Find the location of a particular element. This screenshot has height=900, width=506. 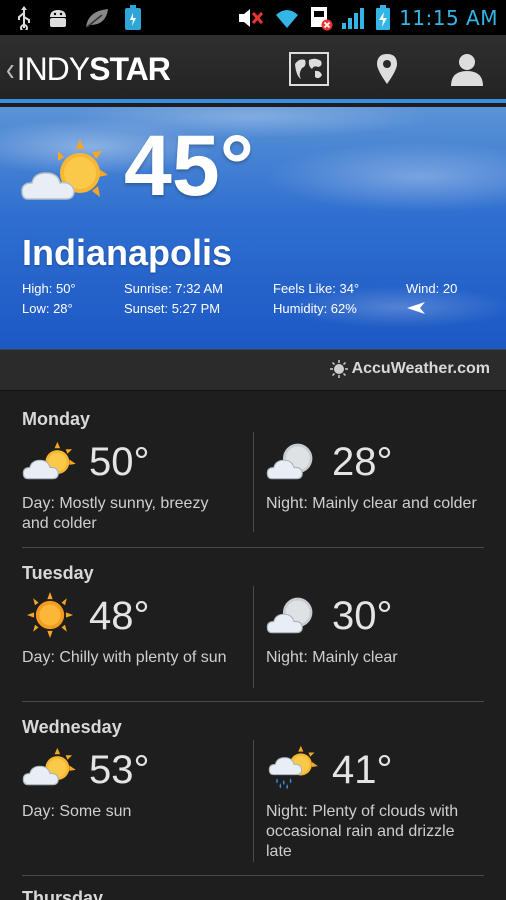

android-debug-icon is located at coordinates (58, 18).